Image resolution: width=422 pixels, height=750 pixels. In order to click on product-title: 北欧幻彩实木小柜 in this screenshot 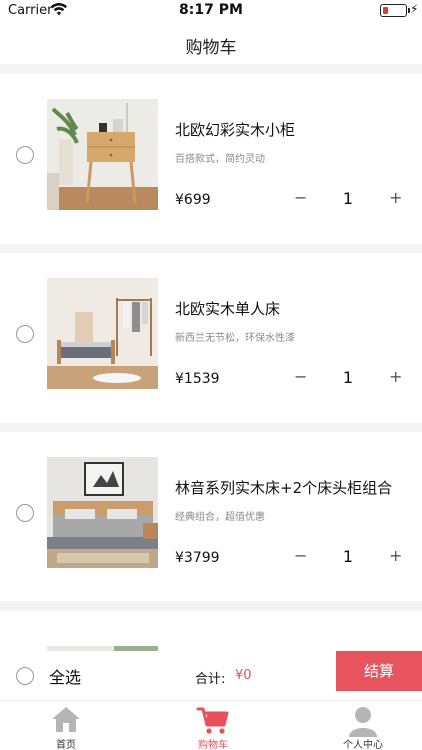, I will do `click(235, 130)`.